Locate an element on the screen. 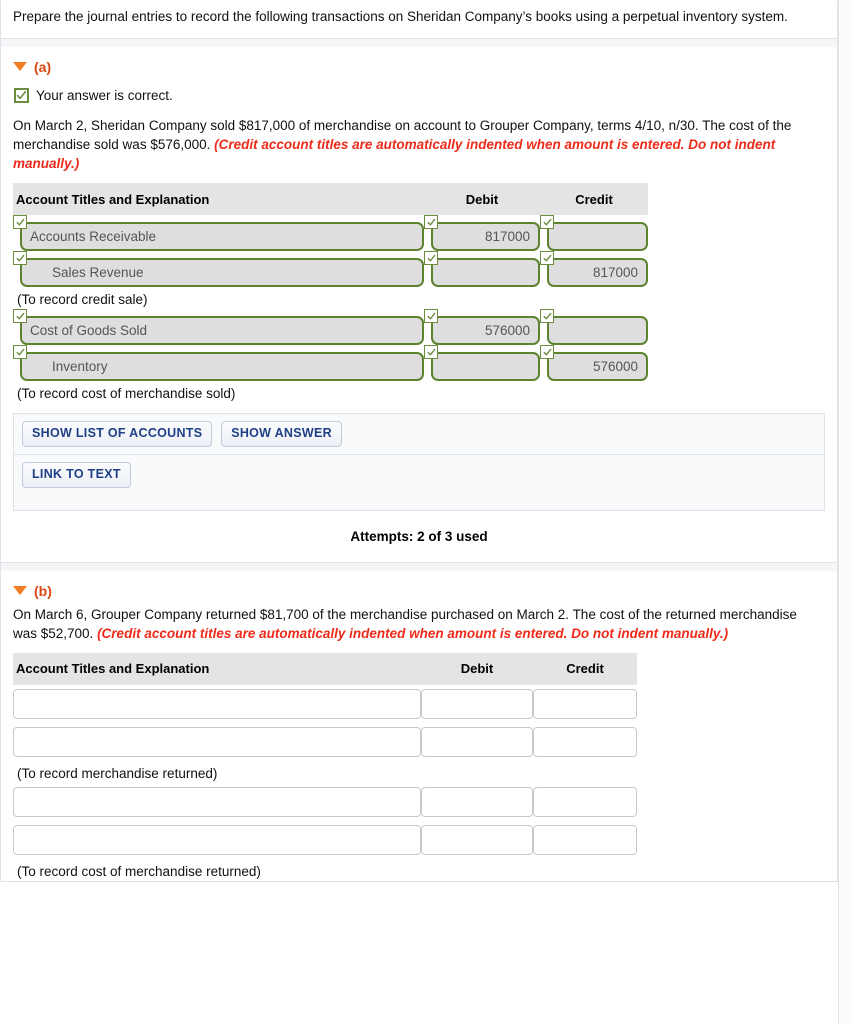  debit-cell: 817000 is located at coordinates (482, 233).